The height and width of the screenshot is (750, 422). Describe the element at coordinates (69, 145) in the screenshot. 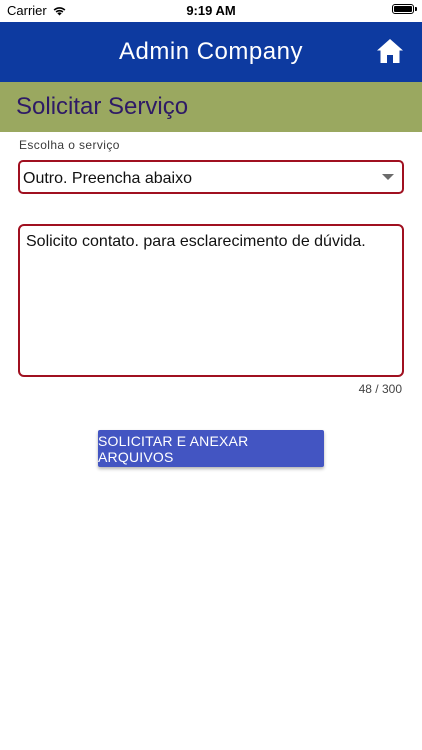

I see `service-label: Escolha o serviço` at that location.